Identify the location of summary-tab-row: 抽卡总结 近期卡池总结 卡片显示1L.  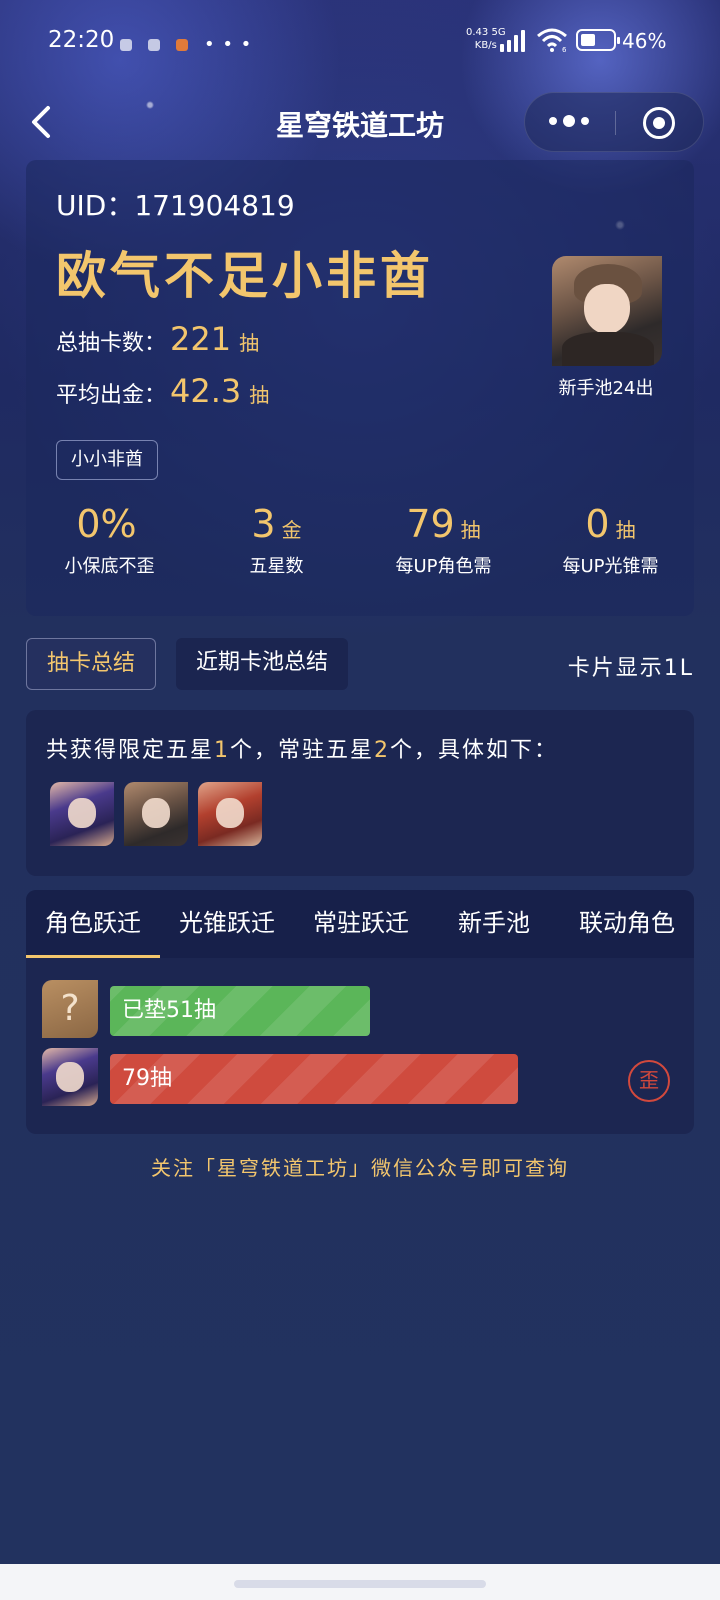
(360, 664).